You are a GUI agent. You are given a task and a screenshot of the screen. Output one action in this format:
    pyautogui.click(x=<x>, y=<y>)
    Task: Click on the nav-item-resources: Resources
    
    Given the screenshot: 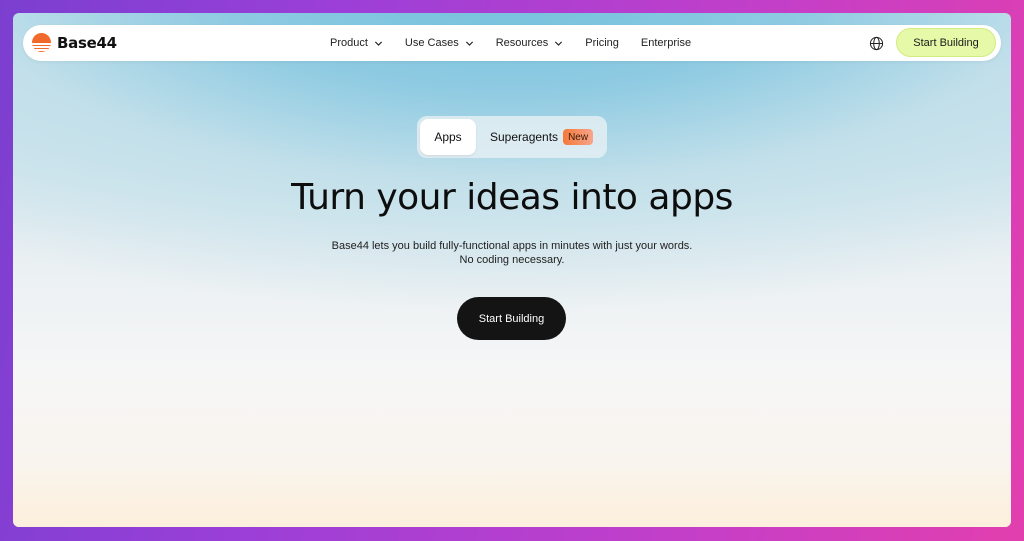 What is the action you would take?
    pyautogui.click(x=530, y=43)
    